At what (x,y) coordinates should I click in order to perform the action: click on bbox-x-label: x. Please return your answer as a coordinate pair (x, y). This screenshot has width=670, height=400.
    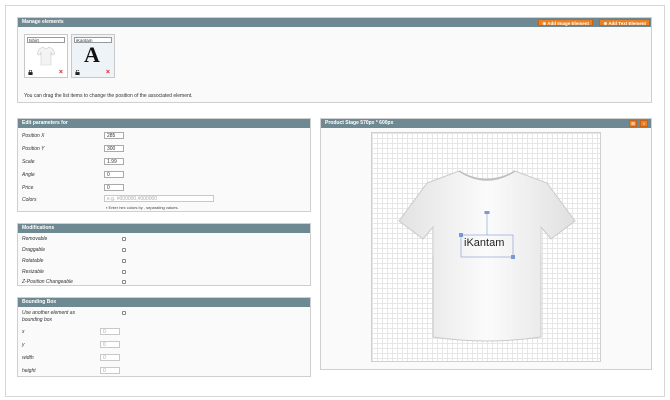
    Looking at the image, I should click on (23, 332).